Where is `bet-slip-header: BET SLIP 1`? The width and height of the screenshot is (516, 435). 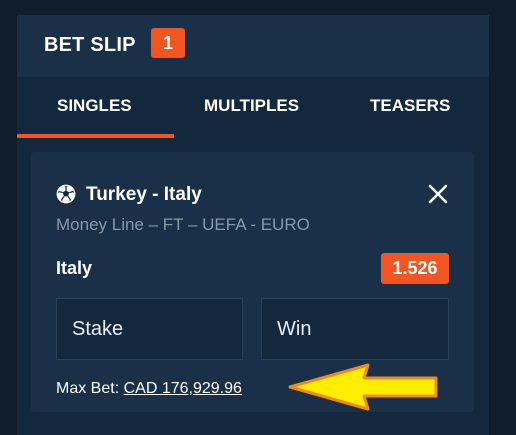 bet-slip-header: BET SLIP 1 is located at coordinates (253, 46).